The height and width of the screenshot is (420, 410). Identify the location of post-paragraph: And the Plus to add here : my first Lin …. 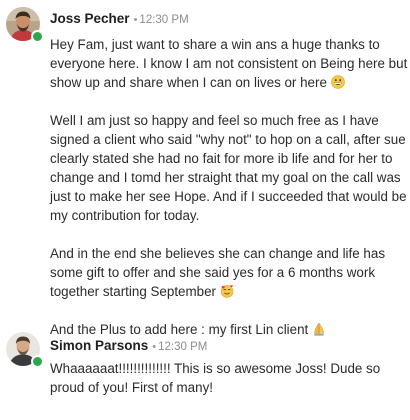
(230, 329).